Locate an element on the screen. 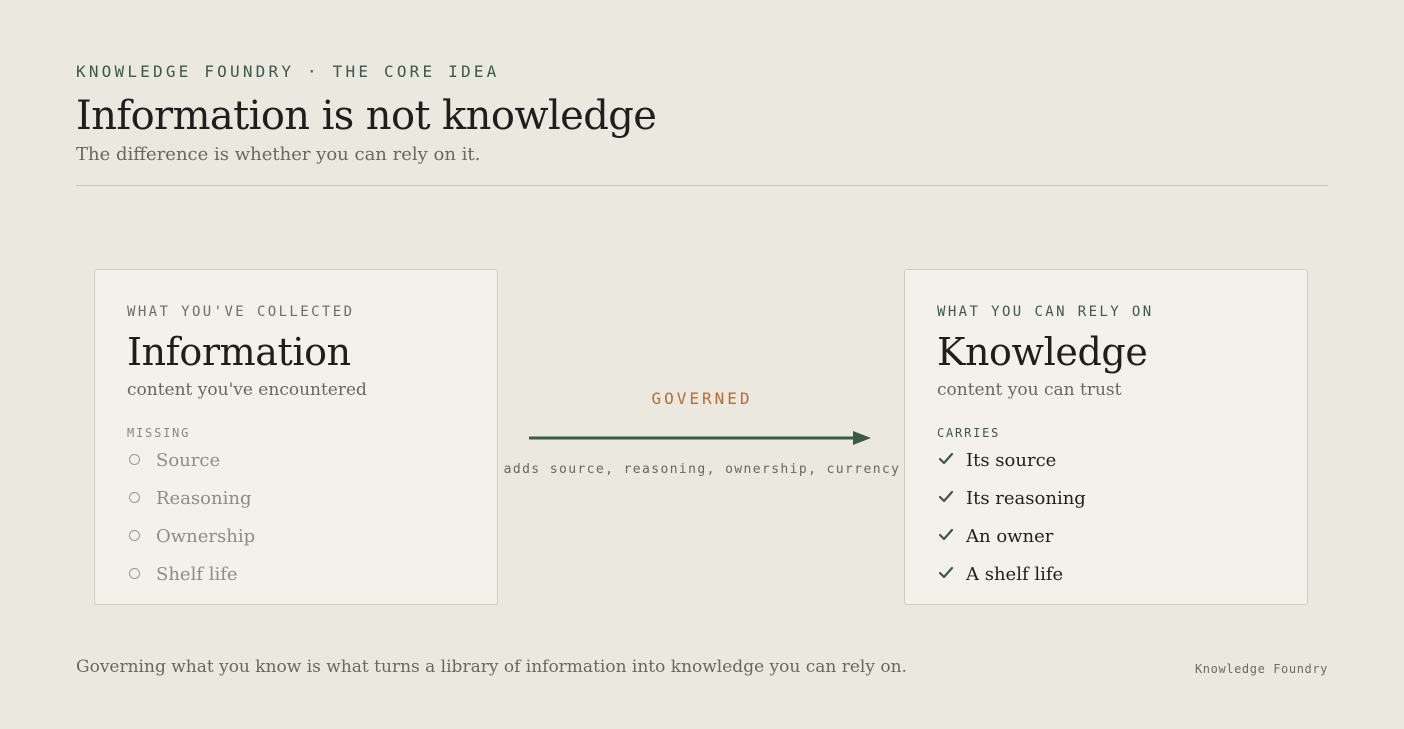 The height and width of the screenshot is (729, 1404). list-item-label: An owner is located at coordinates (1010, 536).